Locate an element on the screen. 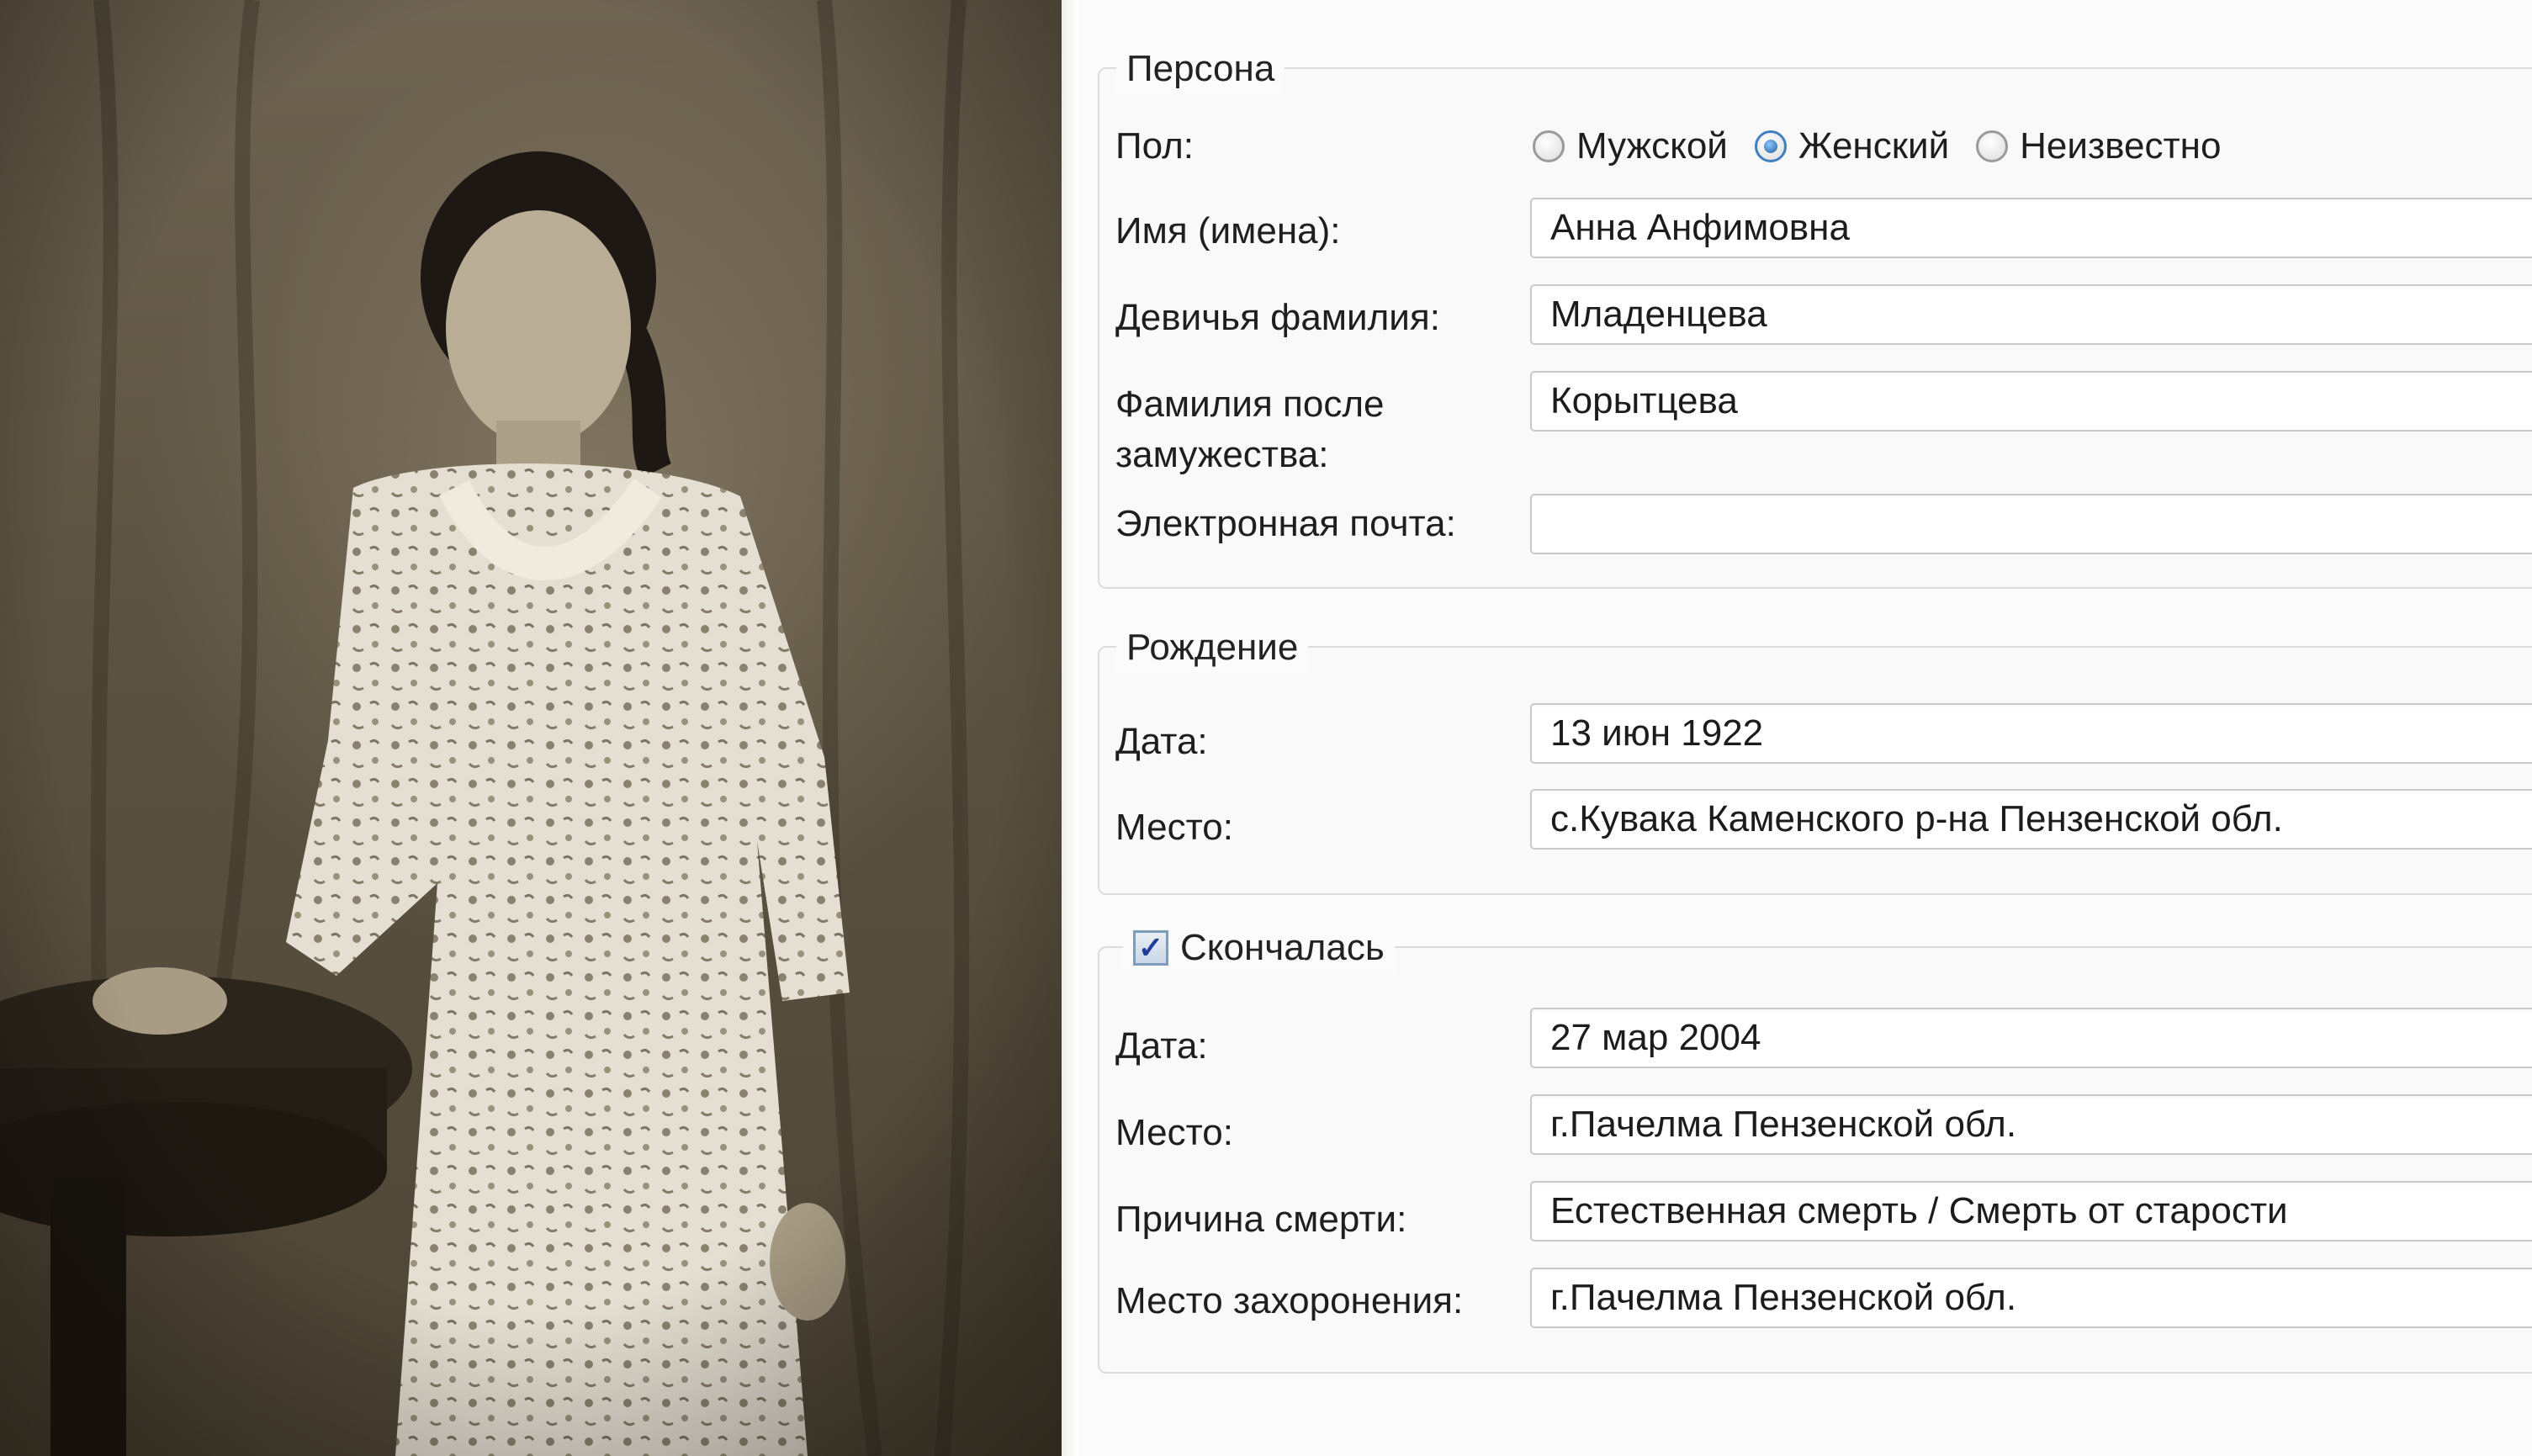 This screenshot has width=2532, height=1456. gender-female-radio is located at coordinates (1770, 146).